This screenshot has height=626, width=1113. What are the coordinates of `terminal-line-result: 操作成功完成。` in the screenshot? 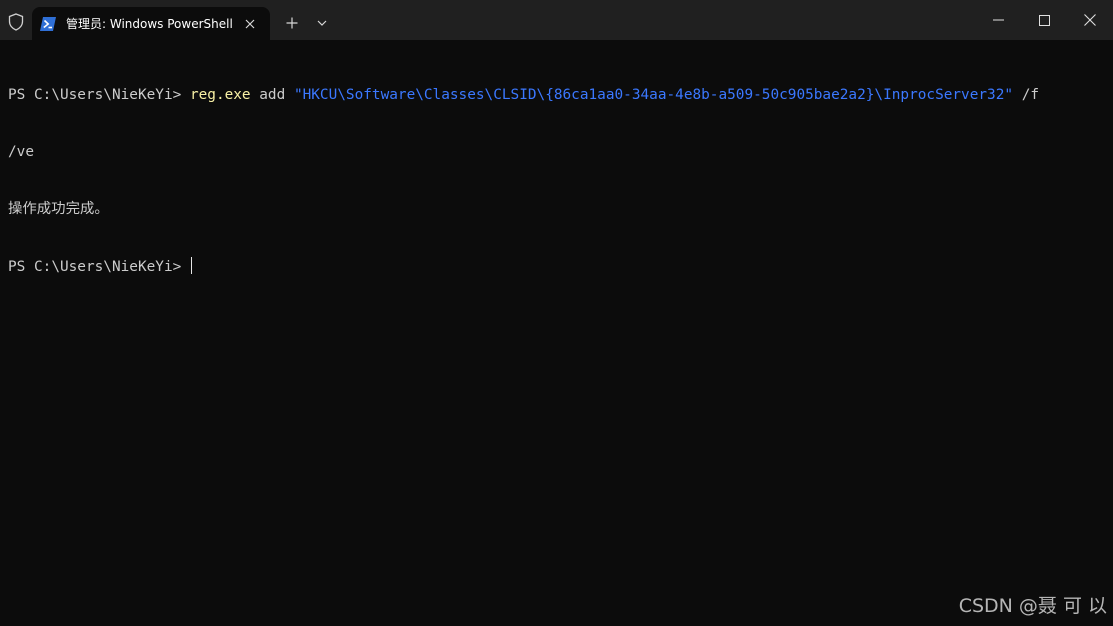 It's located at (560, 209).